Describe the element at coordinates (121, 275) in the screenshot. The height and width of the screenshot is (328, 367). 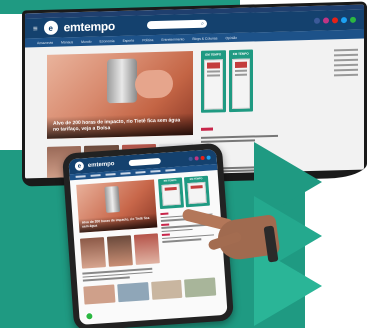
I see `thumbnail-captions` at that location.